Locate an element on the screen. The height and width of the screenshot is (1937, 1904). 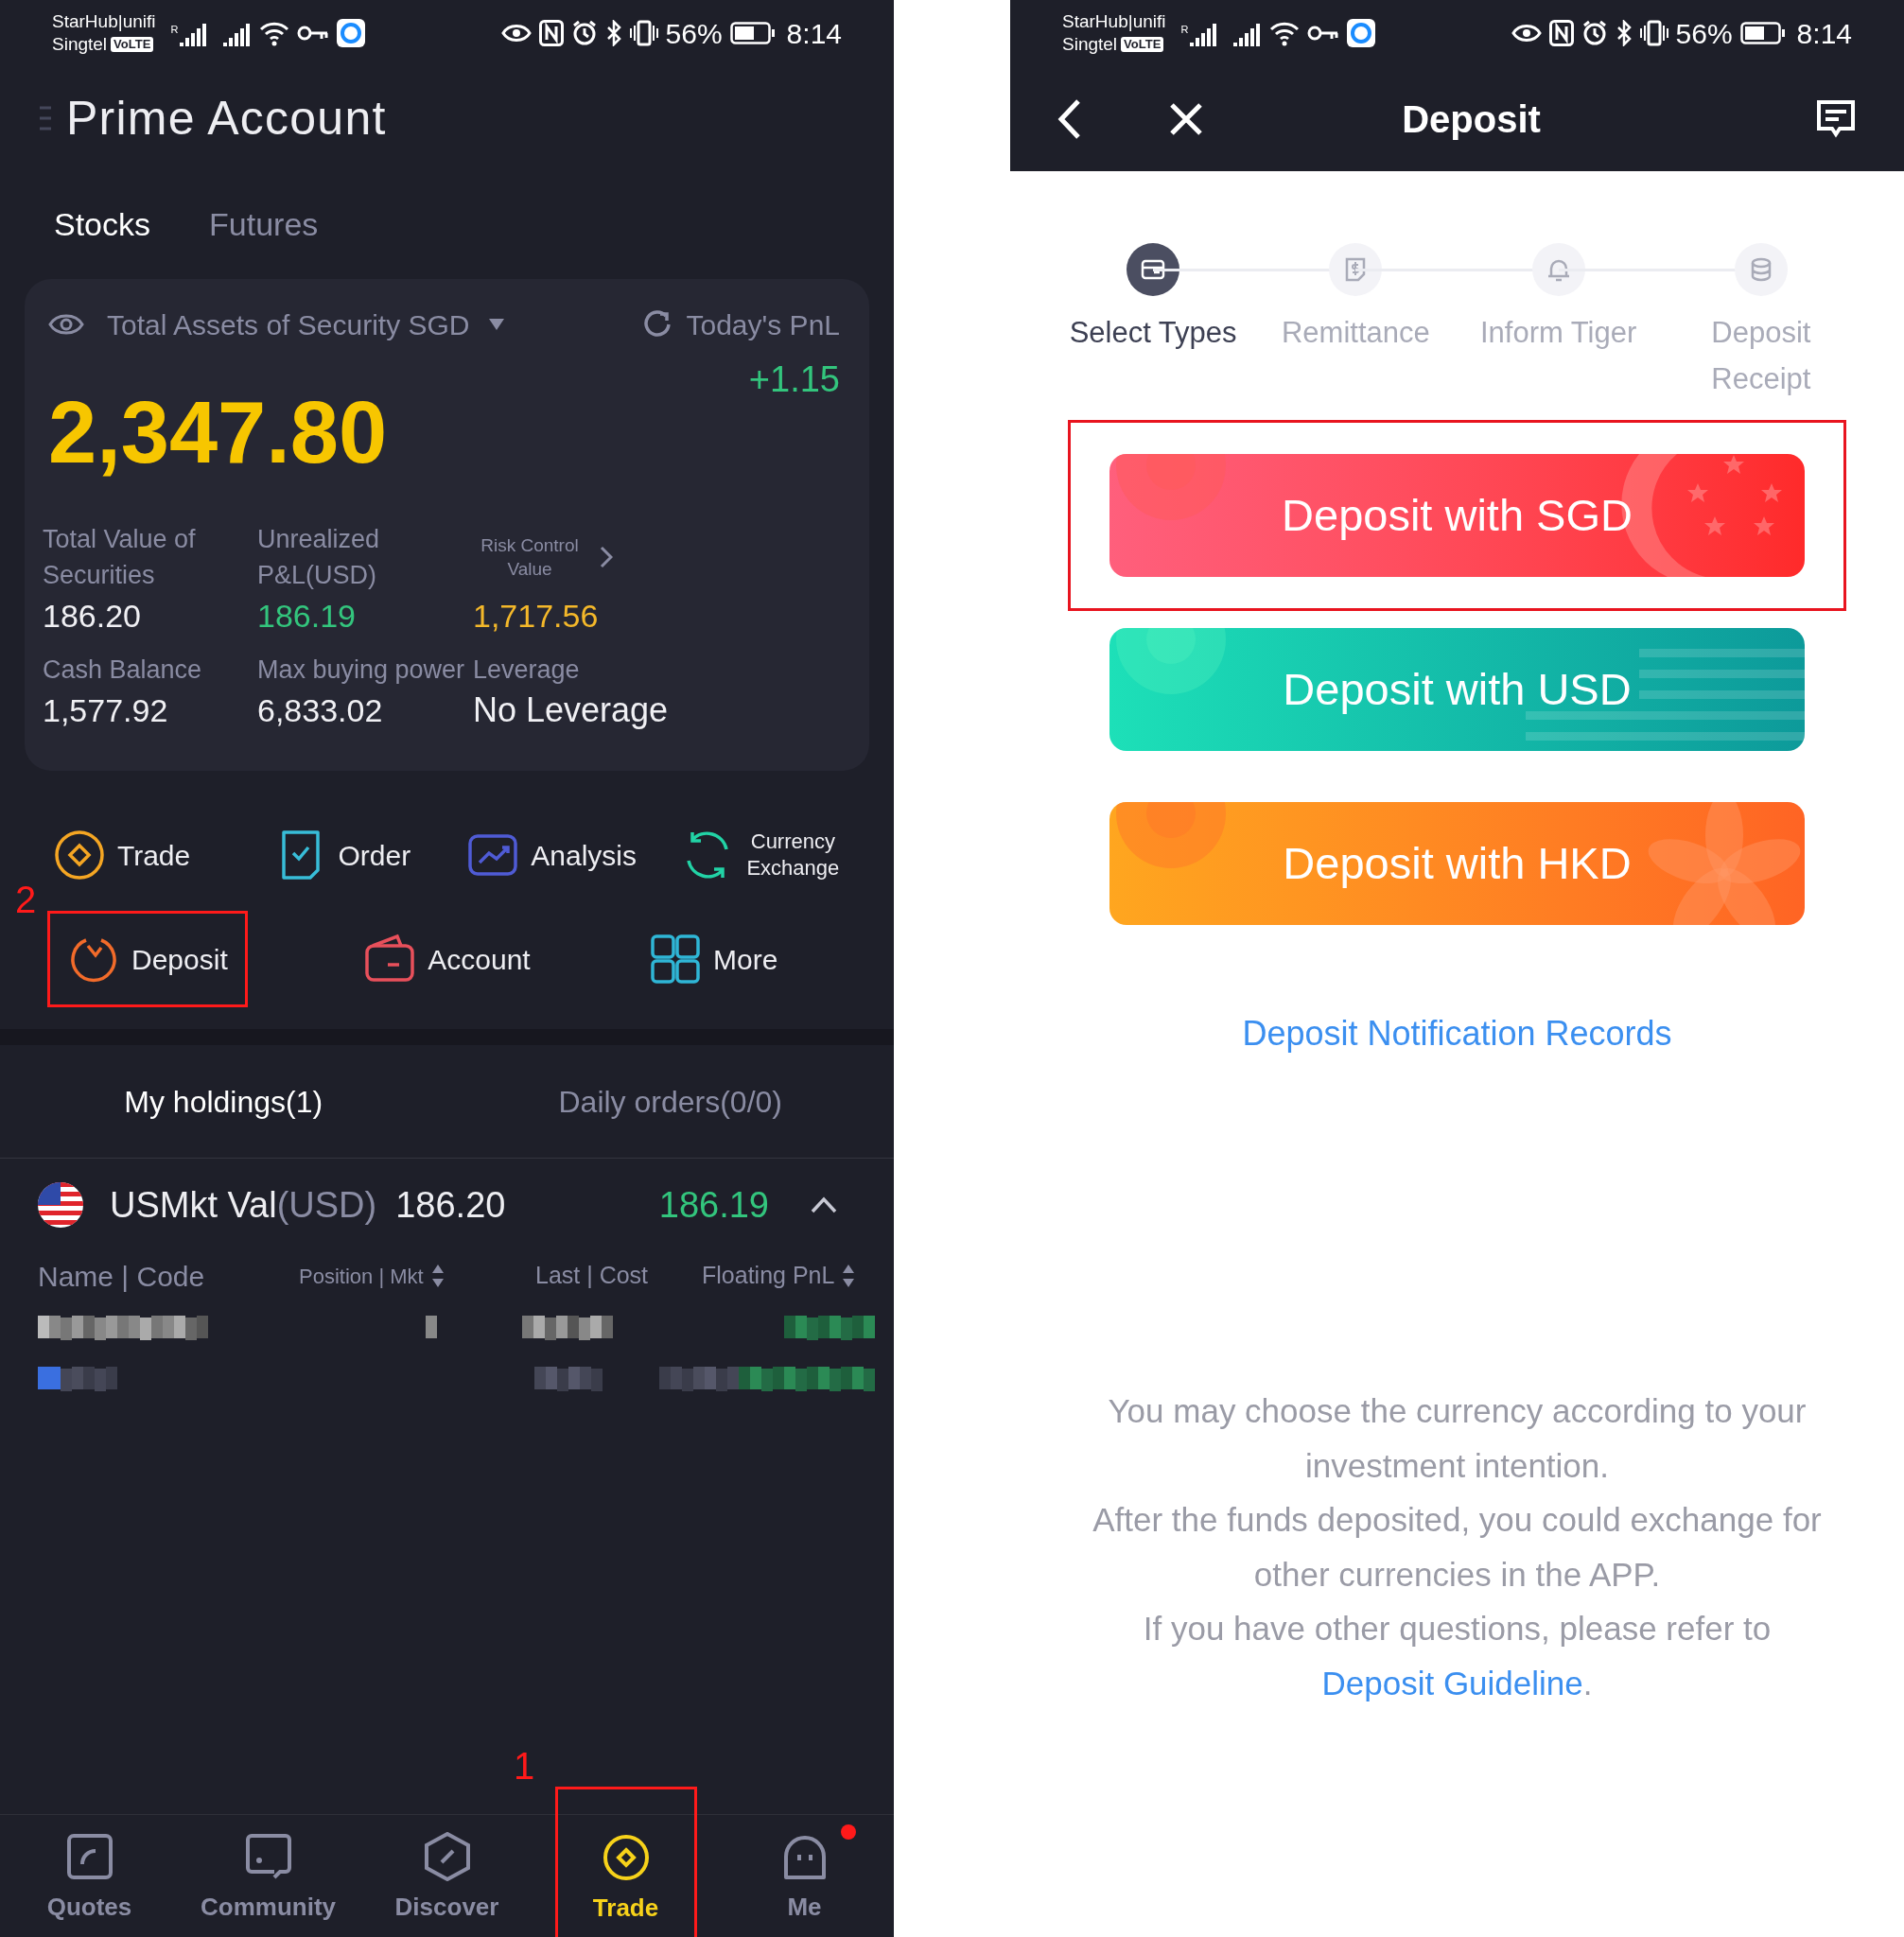
hexagon-icon is located at coordinates (447, 1857).